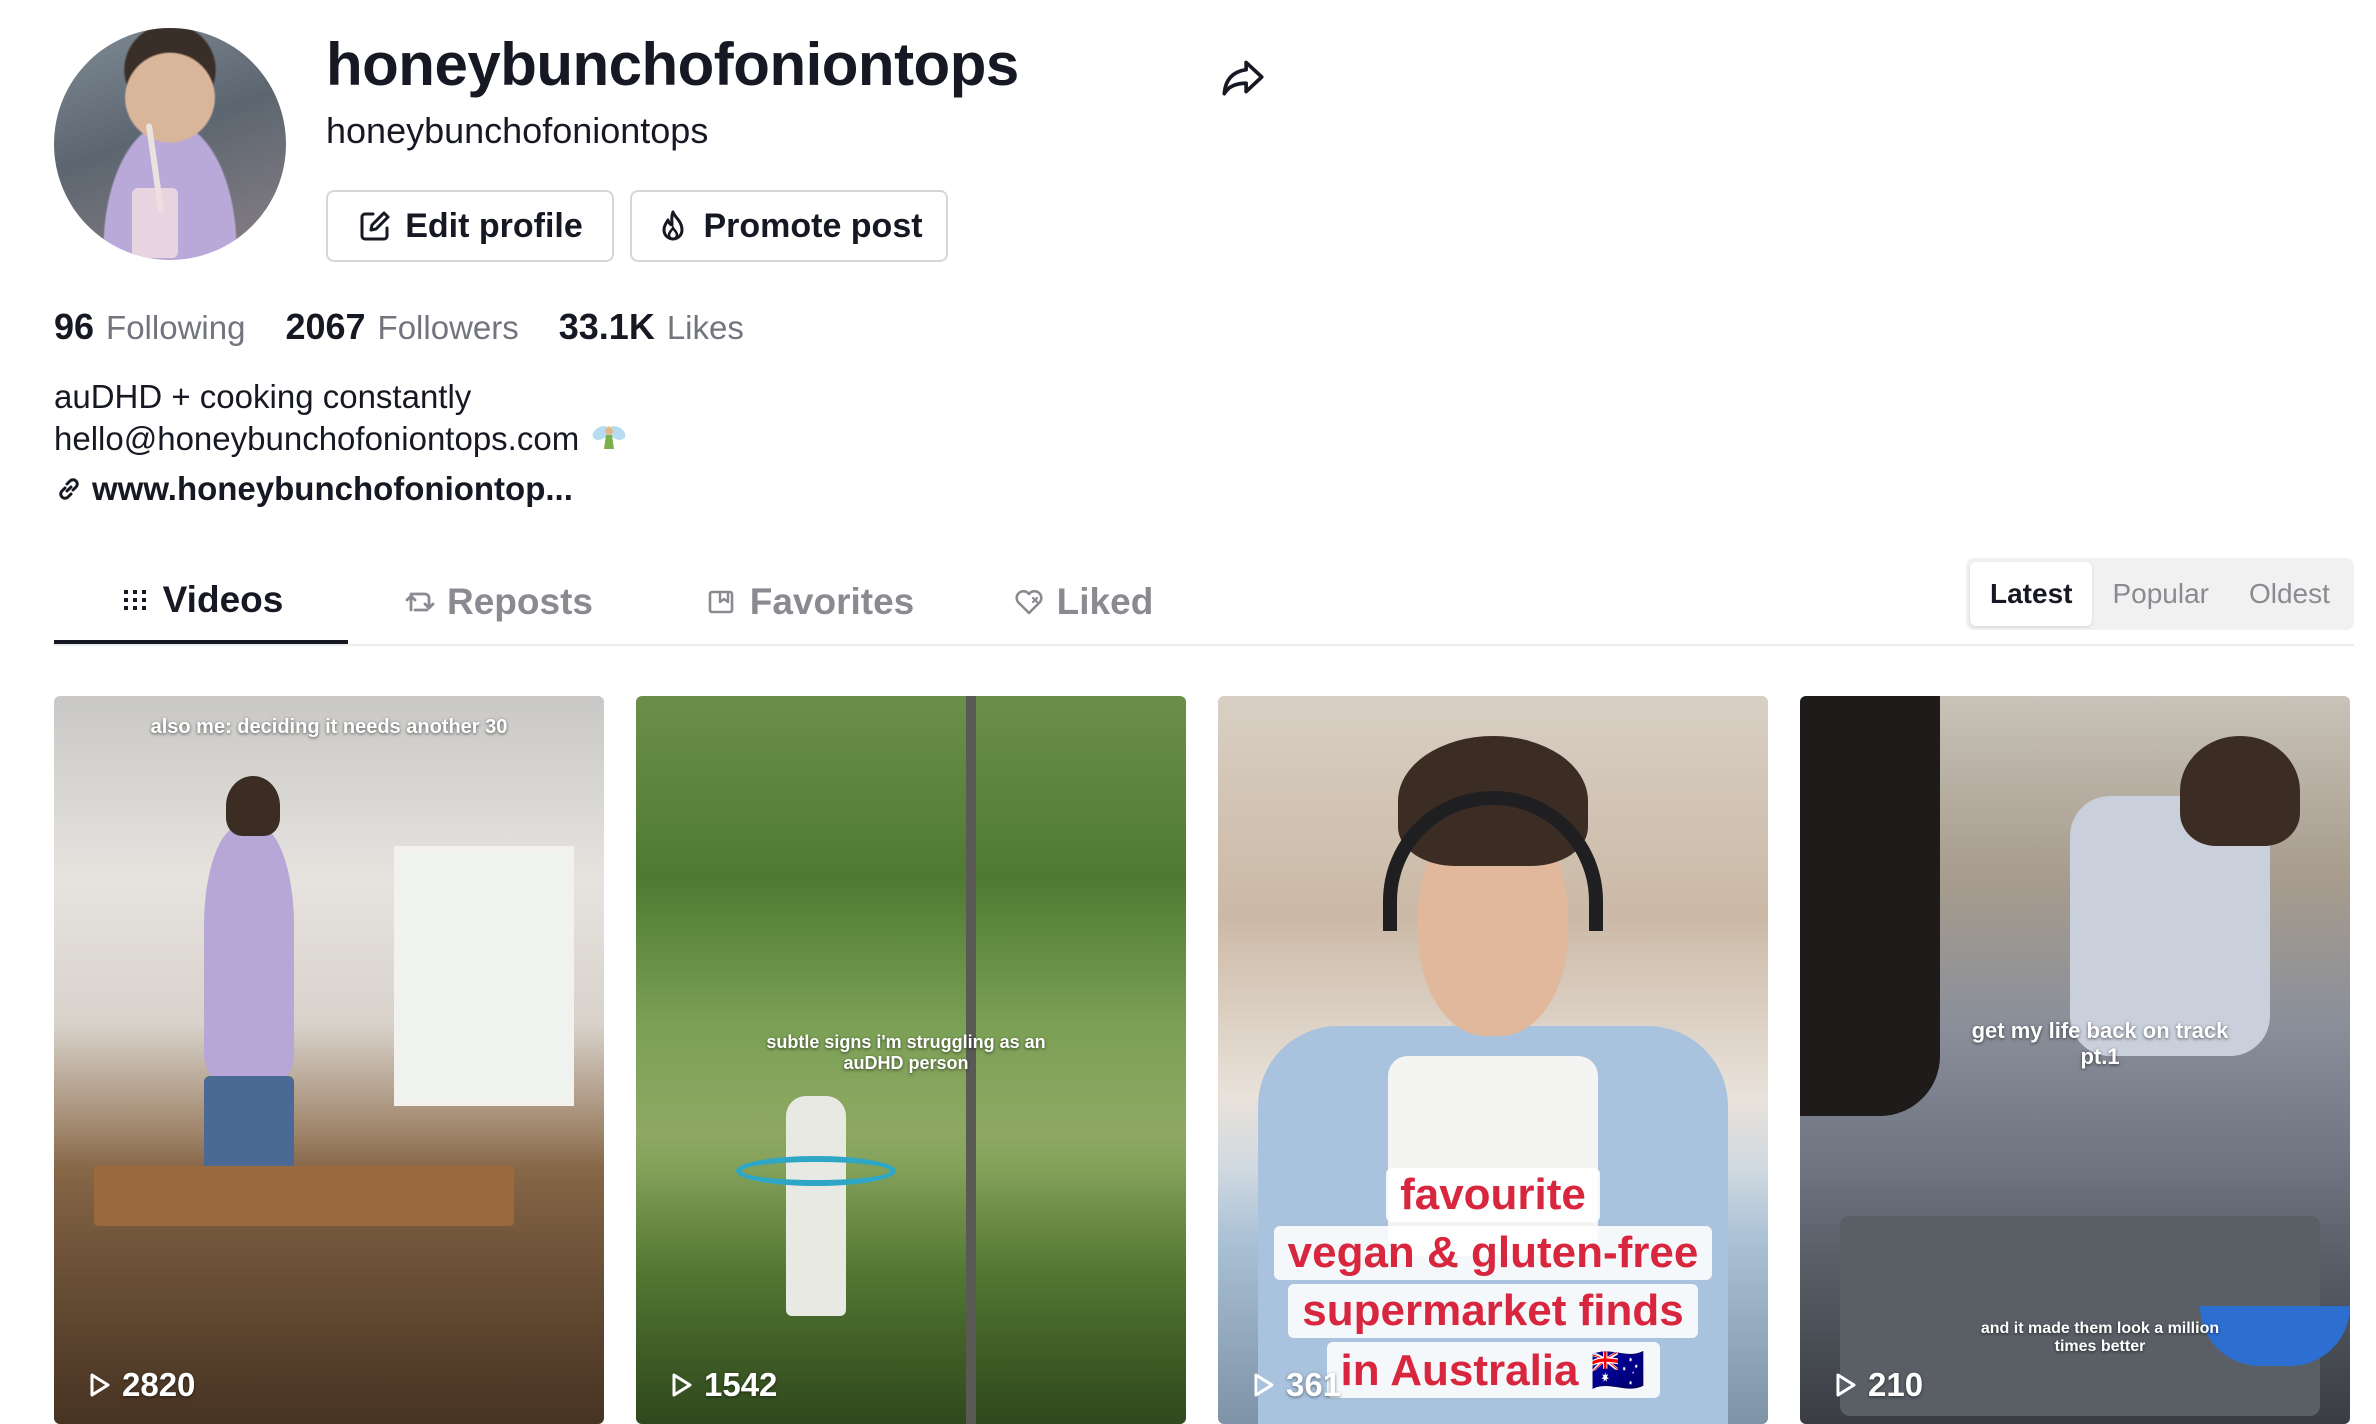 The image size is (2376, 1424). Describe the element at coordinates (520, 601) in the screenshot. I see `tab-reposts-label: Reposts` at that location.